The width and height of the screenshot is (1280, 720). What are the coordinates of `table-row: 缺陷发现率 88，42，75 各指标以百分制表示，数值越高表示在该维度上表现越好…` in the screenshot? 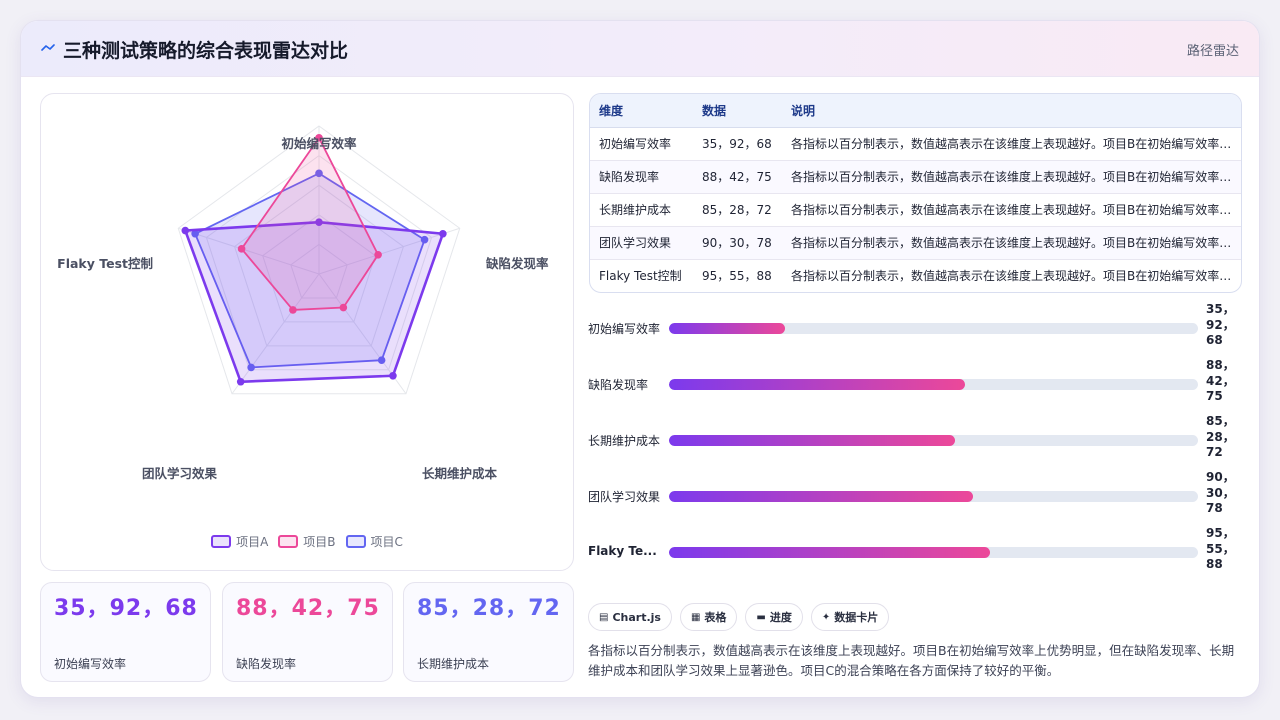 It's located at (915, 177).